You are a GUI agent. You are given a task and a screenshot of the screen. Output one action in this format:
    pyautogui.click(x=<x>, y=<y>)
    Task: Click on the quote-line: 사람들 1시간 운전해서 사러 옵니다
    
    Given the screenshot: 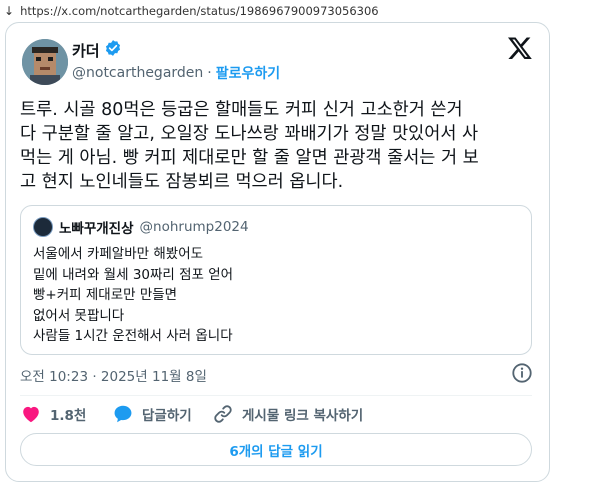 What is the action you would take?
    pyautogui.click(x=133, y=336)
    